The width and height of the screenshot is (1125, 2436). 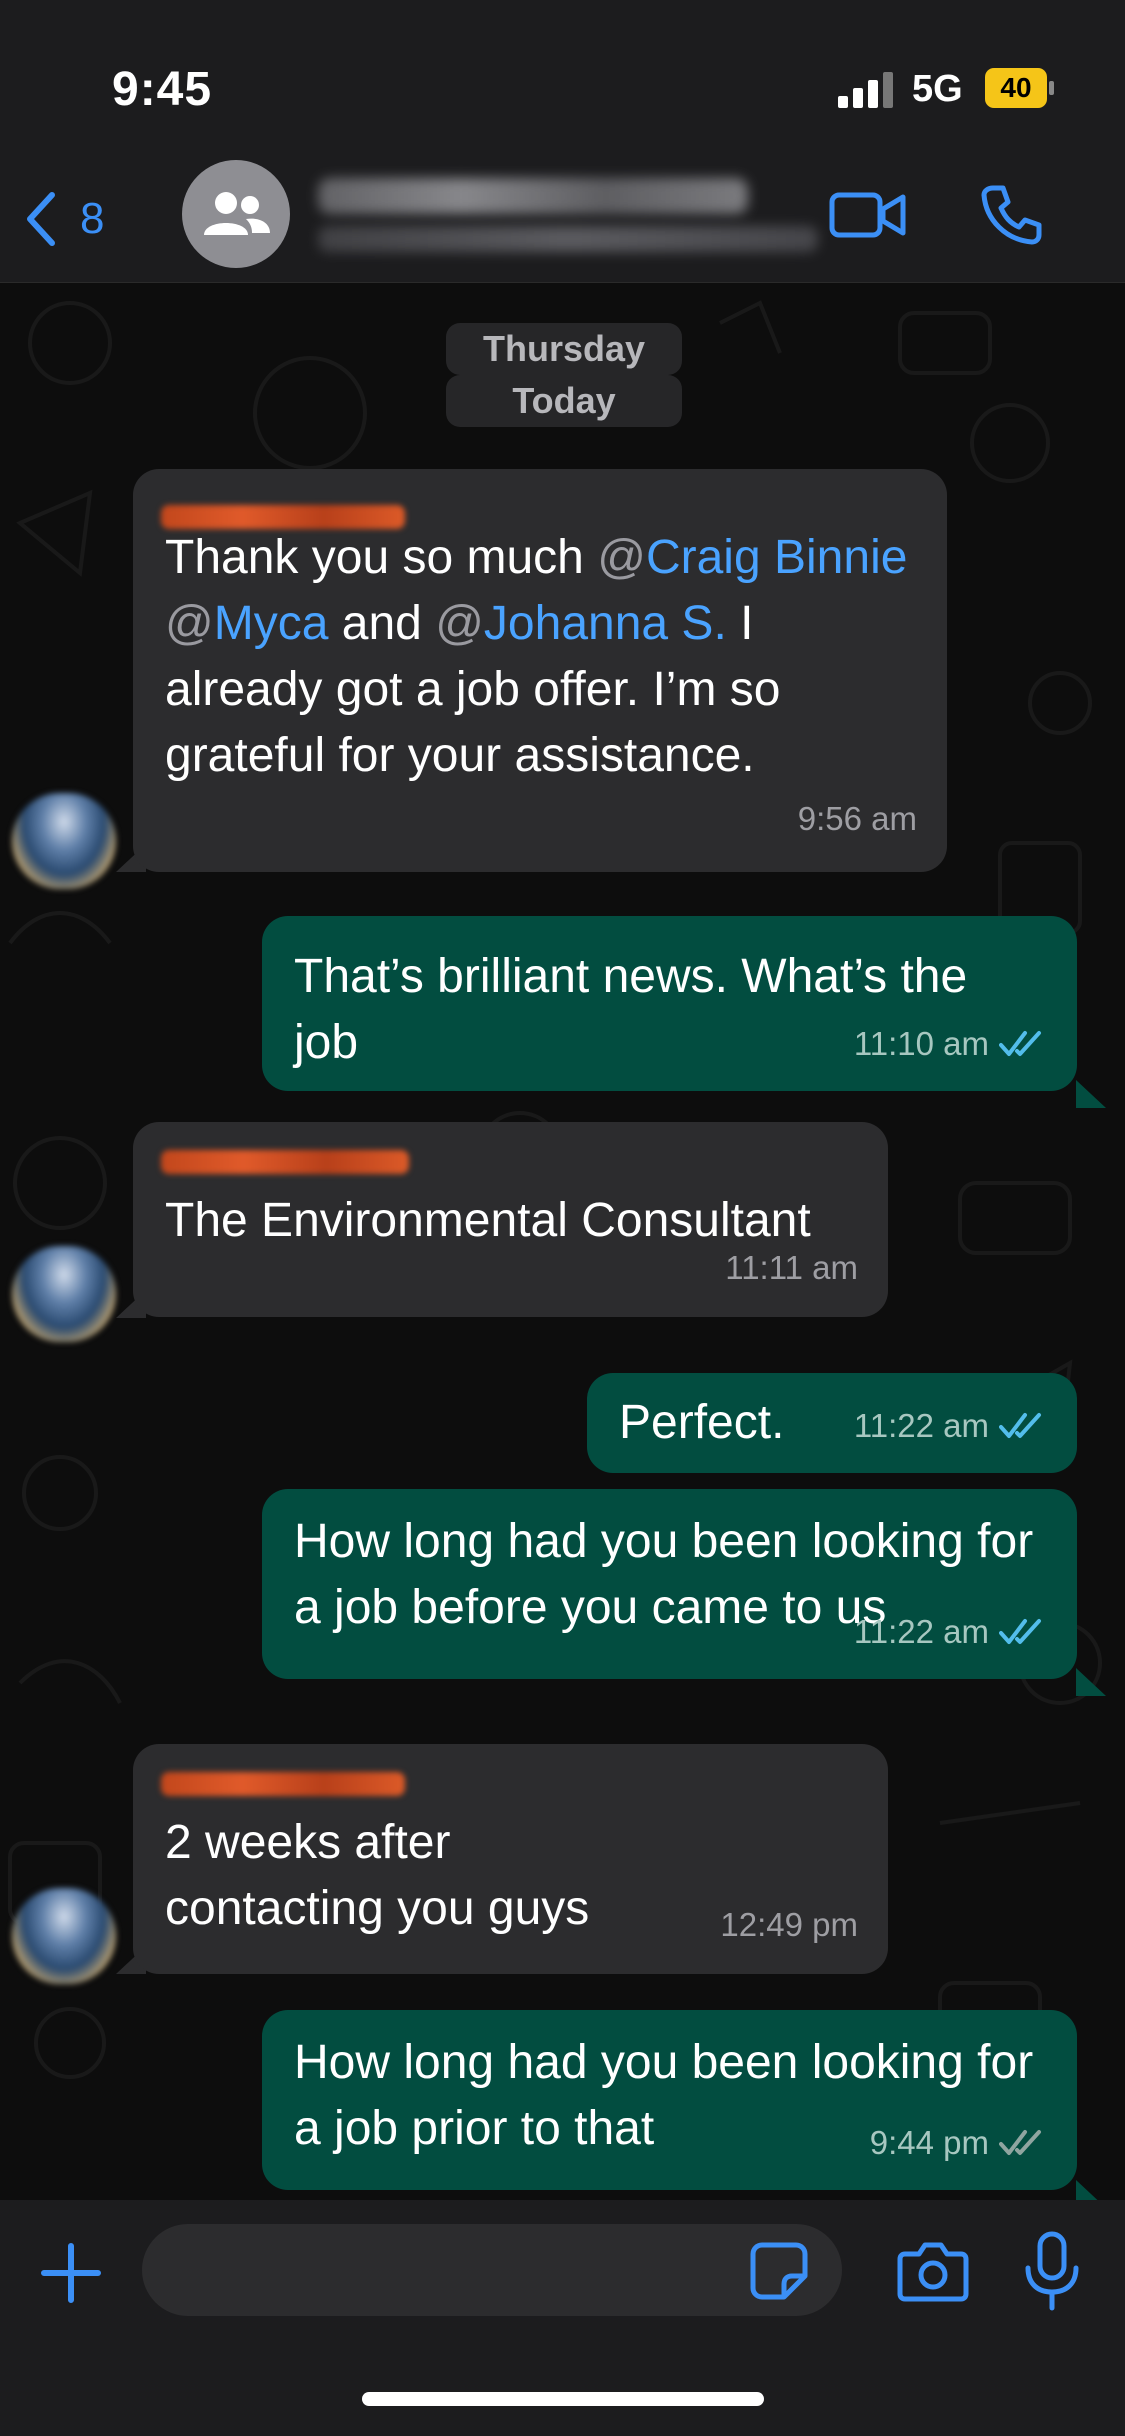 I want to click on battery-level: 40, so click(x=1016, y=88).